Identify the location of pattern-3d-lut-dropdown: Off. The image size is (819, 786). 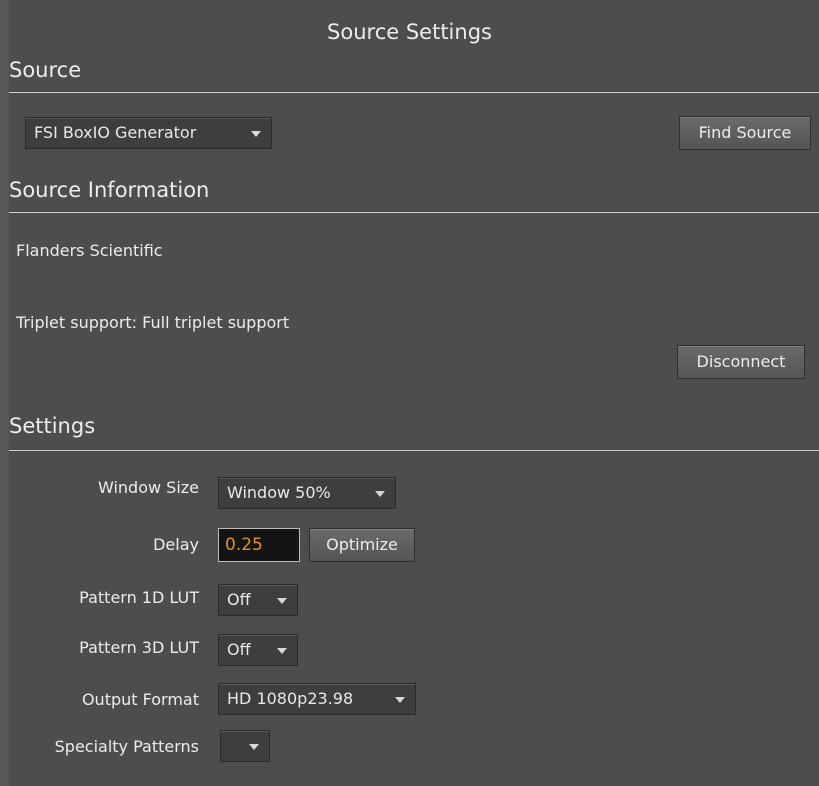
(258, 650).